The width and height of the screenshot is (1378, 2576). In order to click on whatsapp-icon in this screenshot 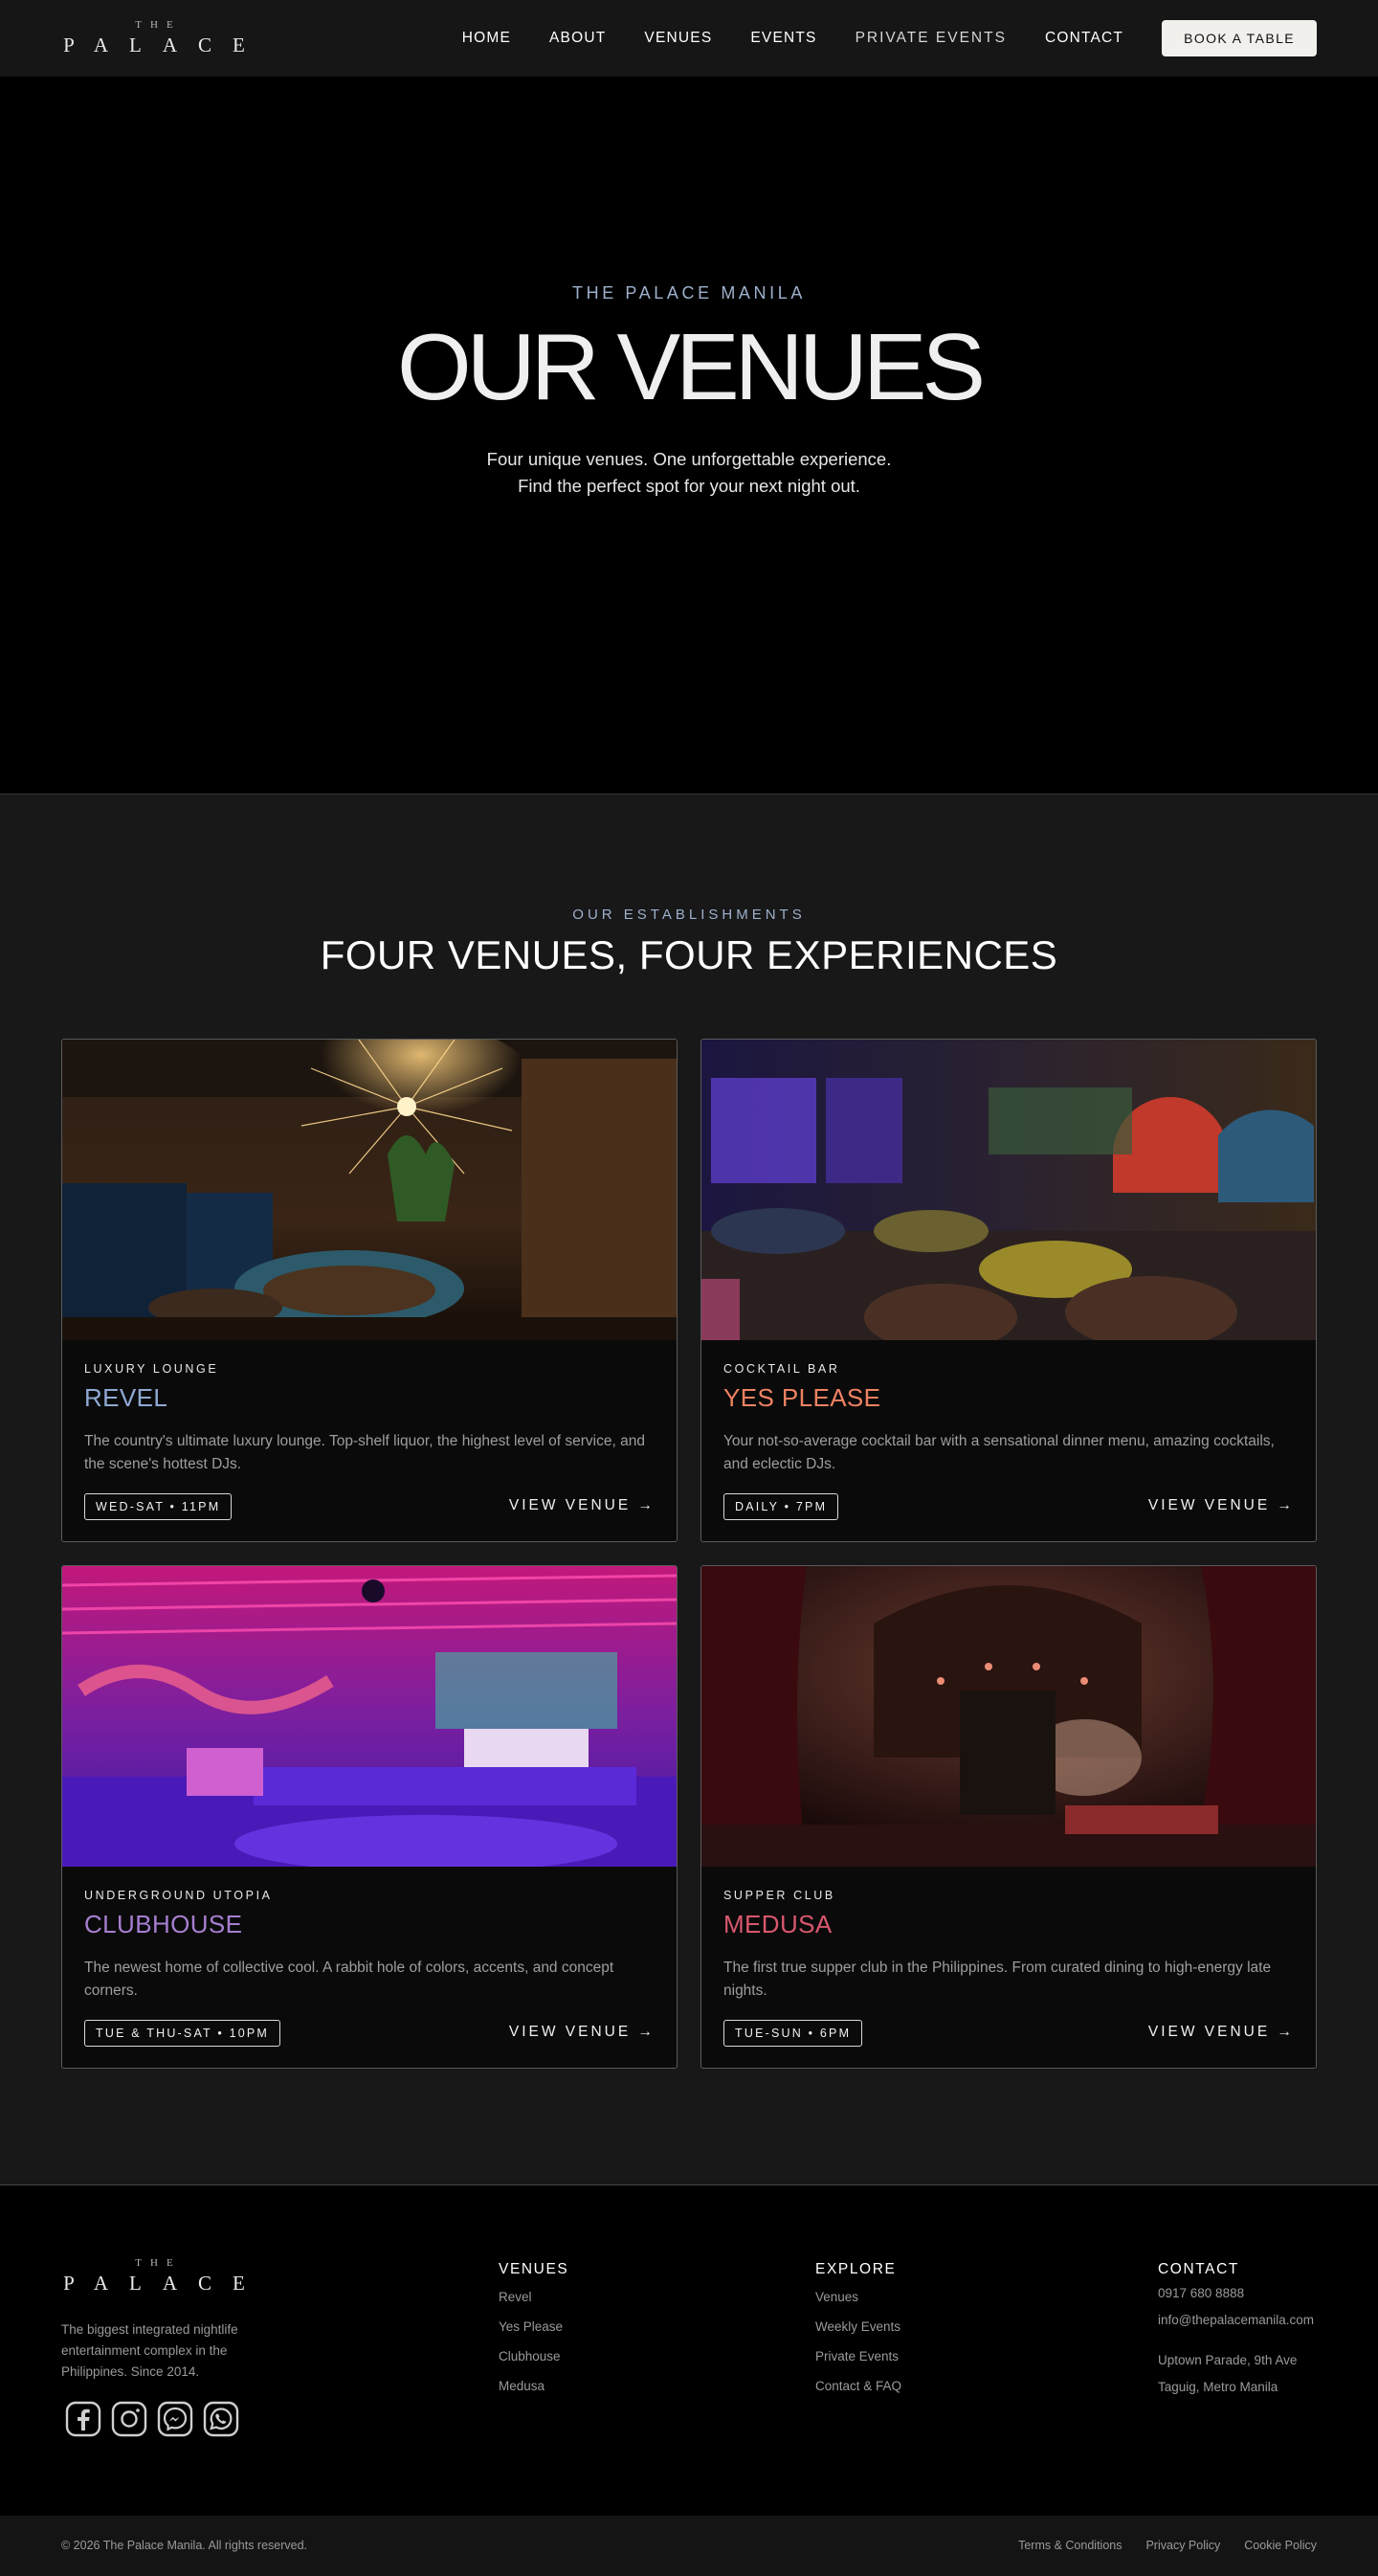, I will do `click(221, 2419)`.